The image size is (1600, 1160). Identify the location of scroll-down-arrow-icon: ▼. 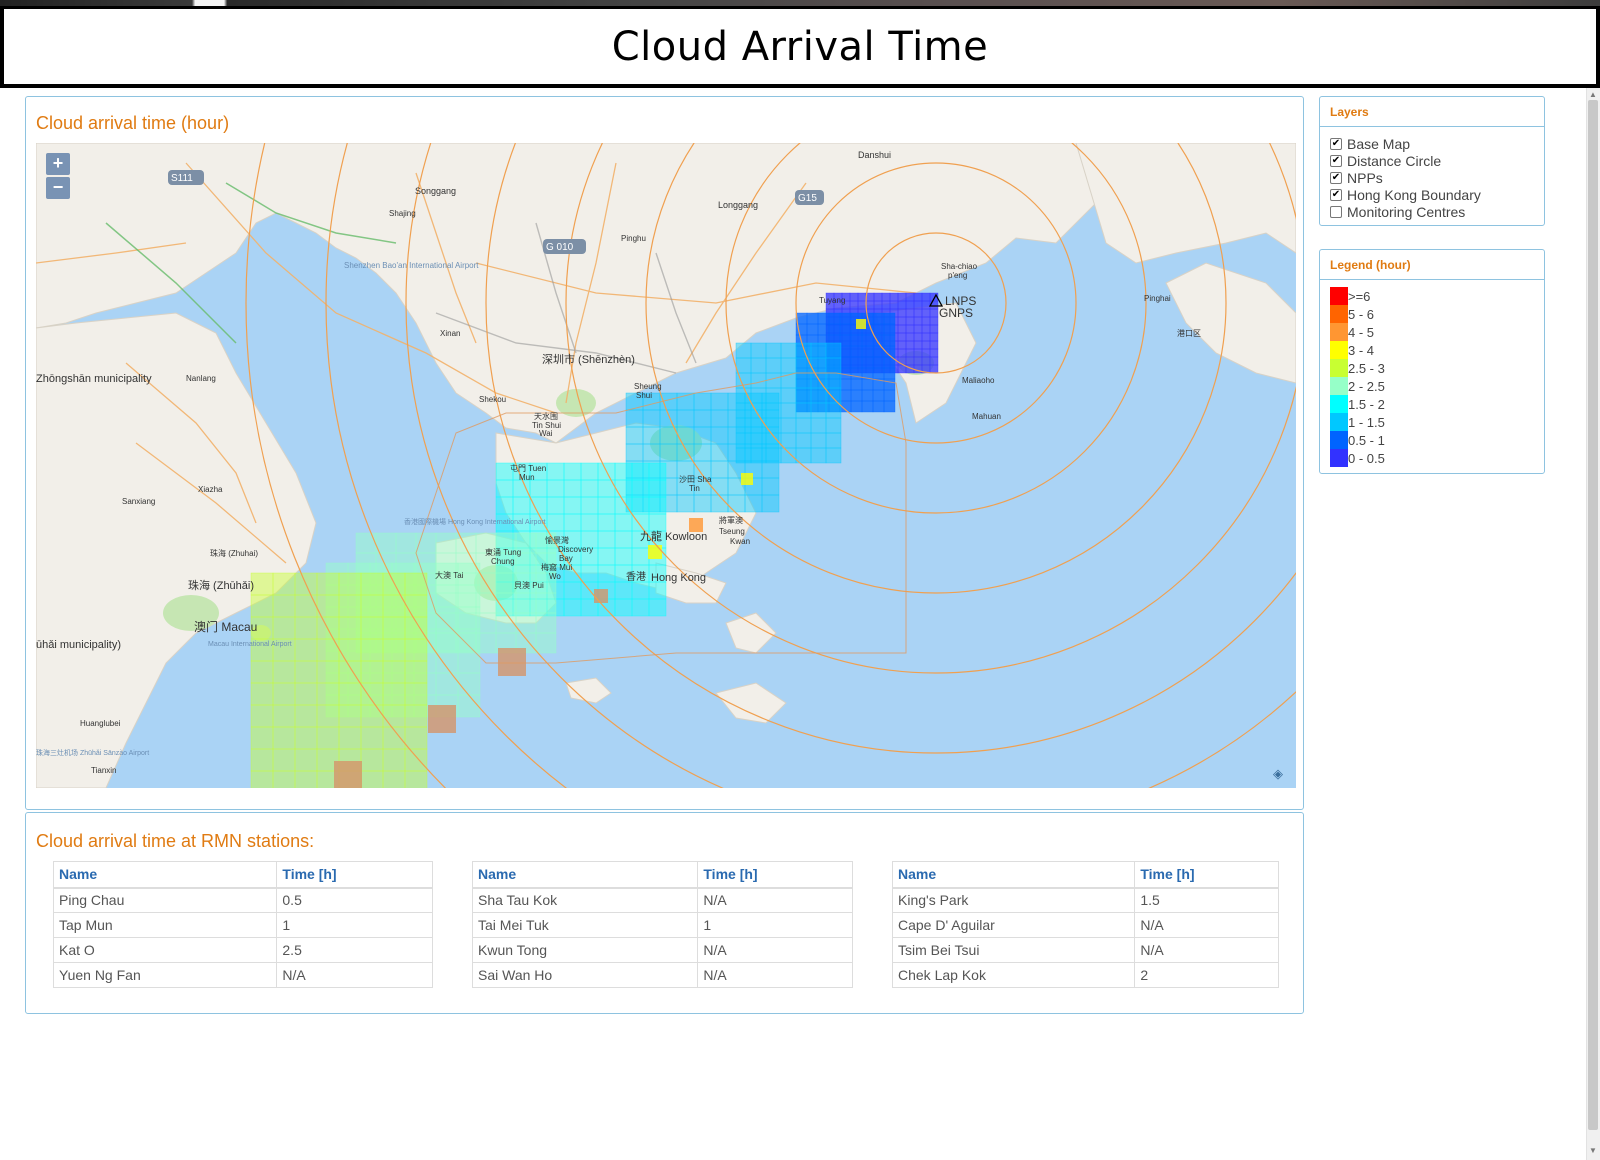
(1593, 1151).